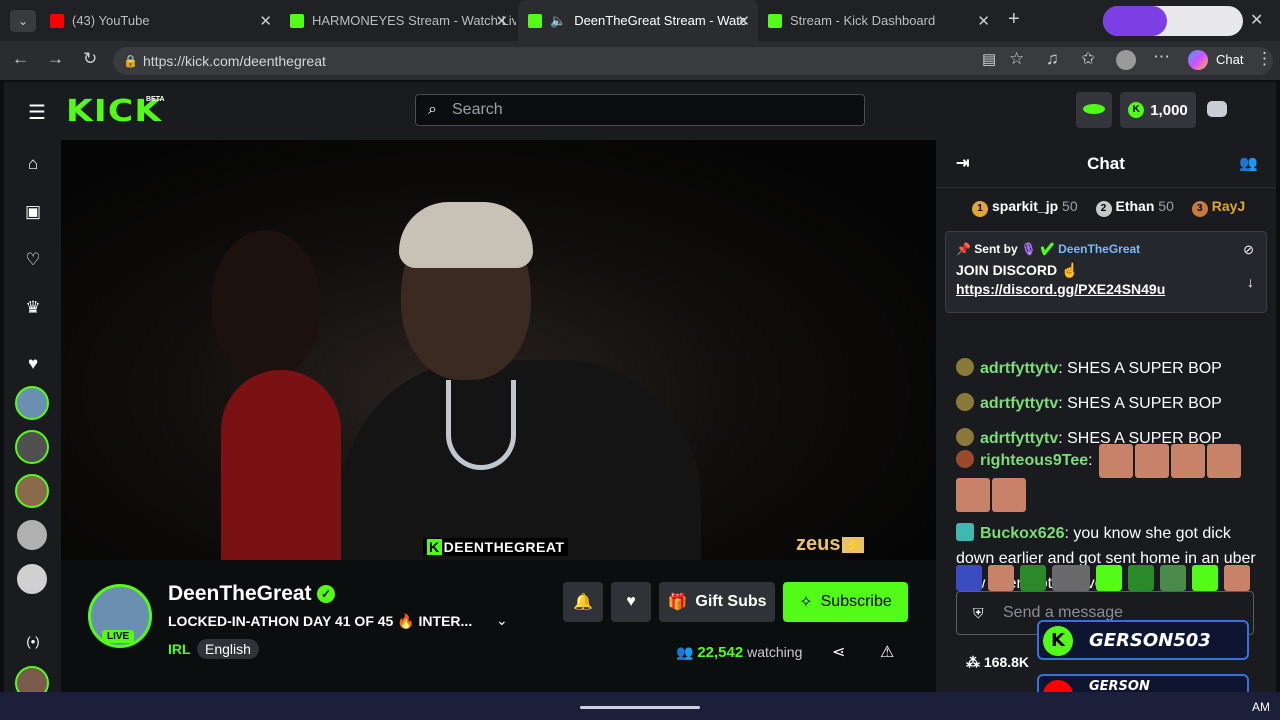  I want to click on star-icon: ☆, so click(1016, 59).